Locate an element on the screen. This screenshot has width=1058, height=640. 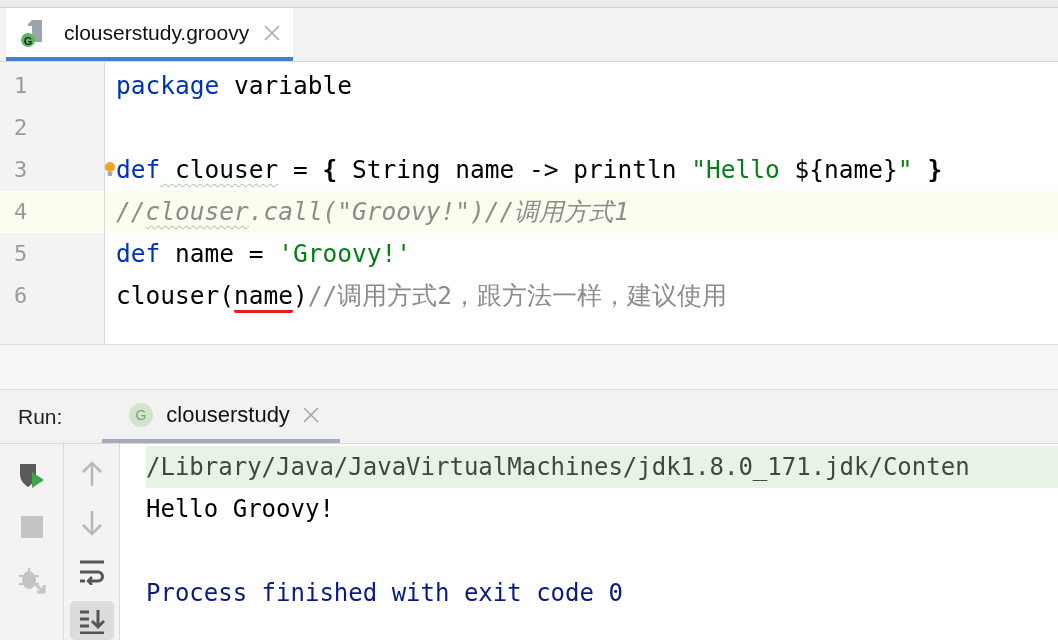
code-line: def clouser = { String name -> println "Hello ${name}" } is located at coordinates (529, 170).